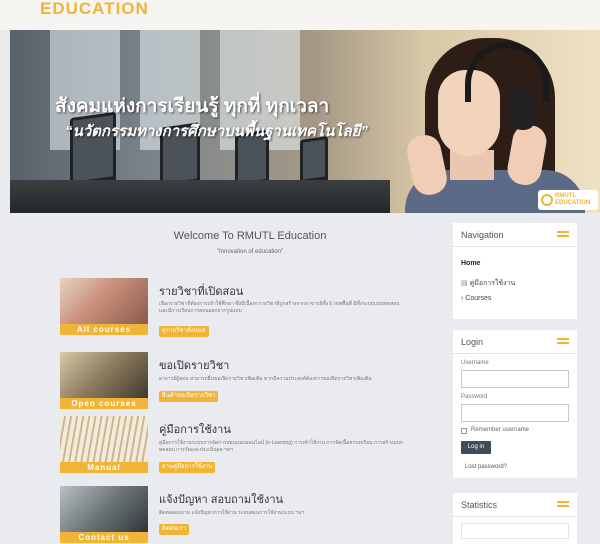 The height and width of the screenshot is (544, 600). What do you see at coordinates (104, 301) in the screenshot?
I see `students-photo` at bounding box center [104, 301].